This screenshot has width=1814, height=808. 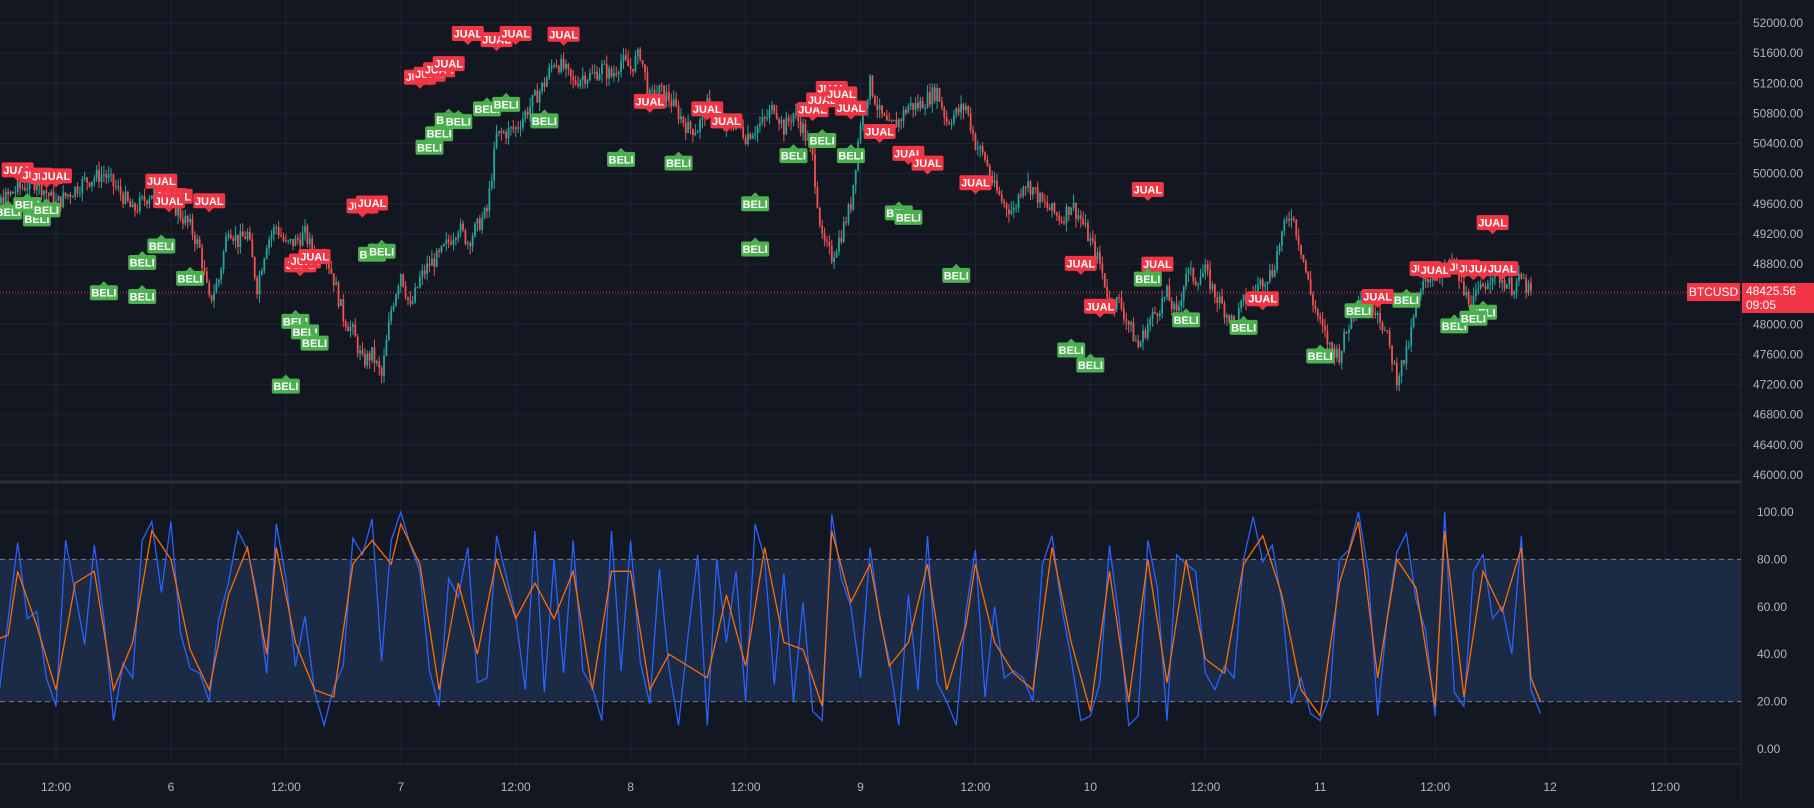 What do you see at coordinates (1778, 23) in the screenshot?
I see `price-tick-label: 52000.00` at bounding box center [1778, 23].